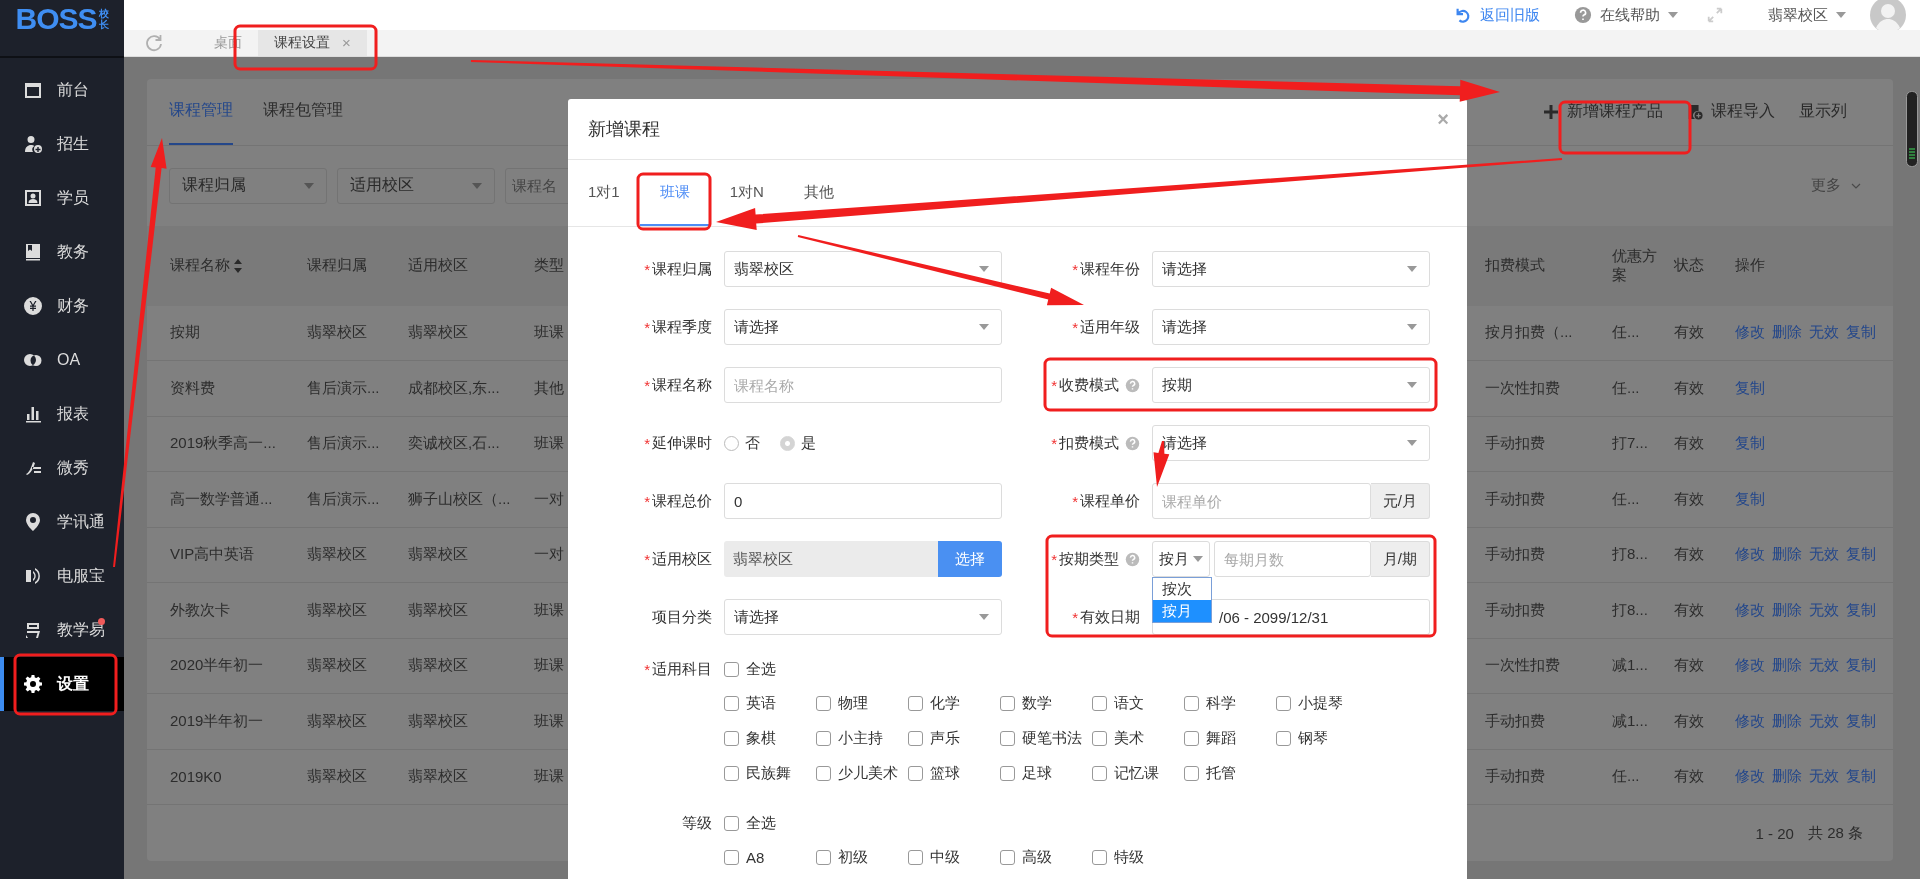 The width and height of the screenshot is (1920, 879). Describe the element at coordinates (185, 332) in the screenshot. I see `table-cell: 按期` at that location.